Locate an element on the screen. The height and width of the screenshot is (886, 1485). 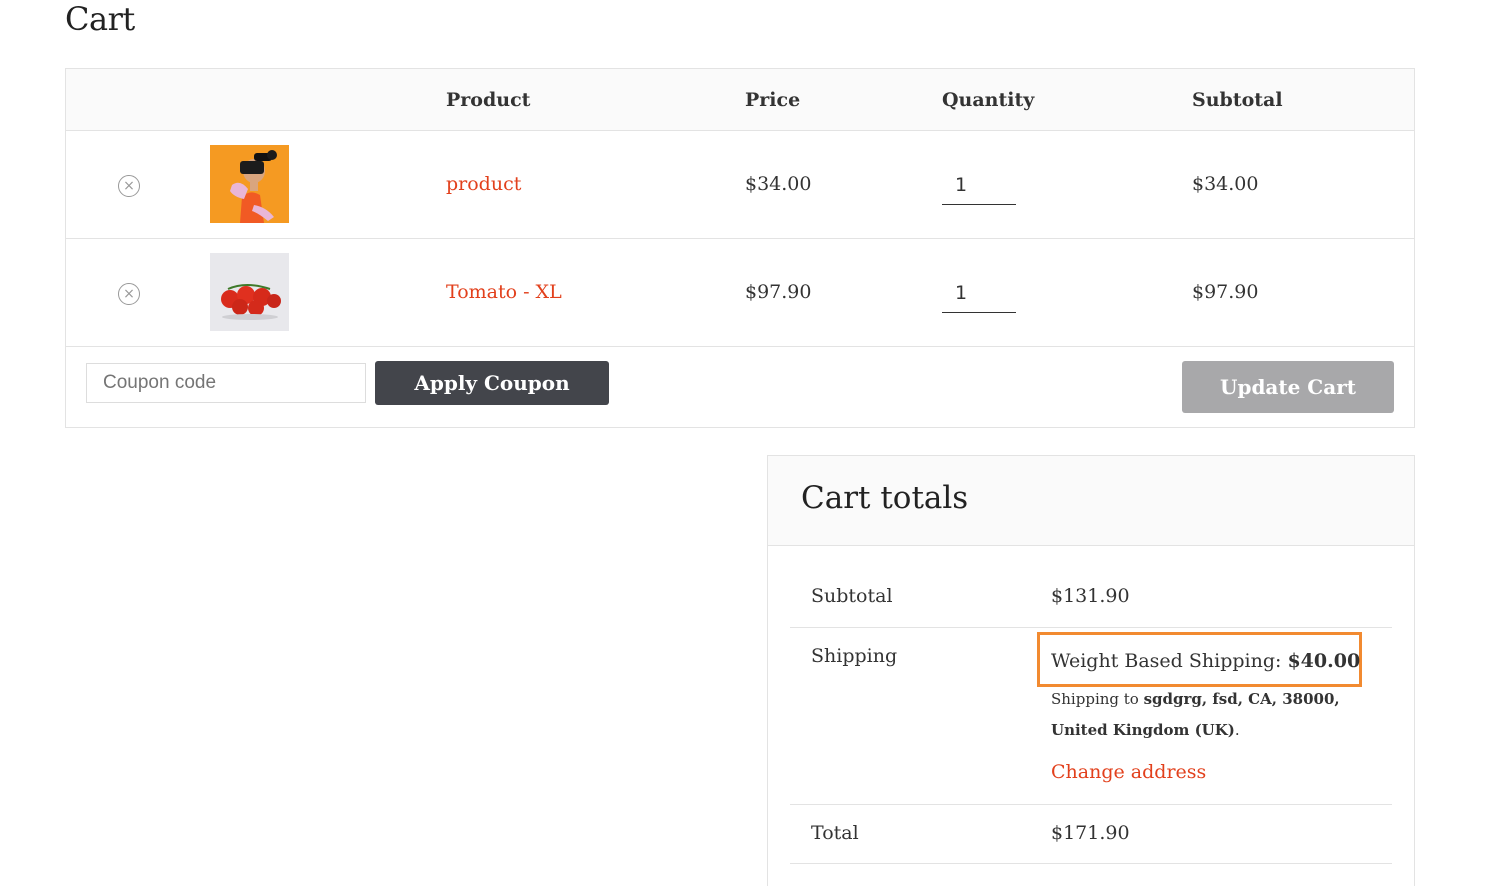
cart-item-row: × product $34.00 $34.00 is located at coordinates (740, 185).